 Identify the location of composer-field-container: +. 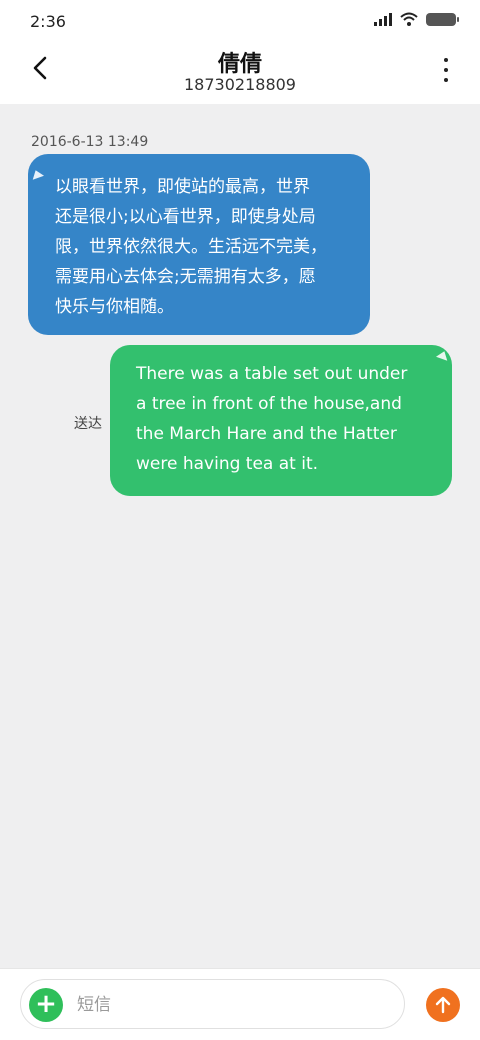
(212, 1004).